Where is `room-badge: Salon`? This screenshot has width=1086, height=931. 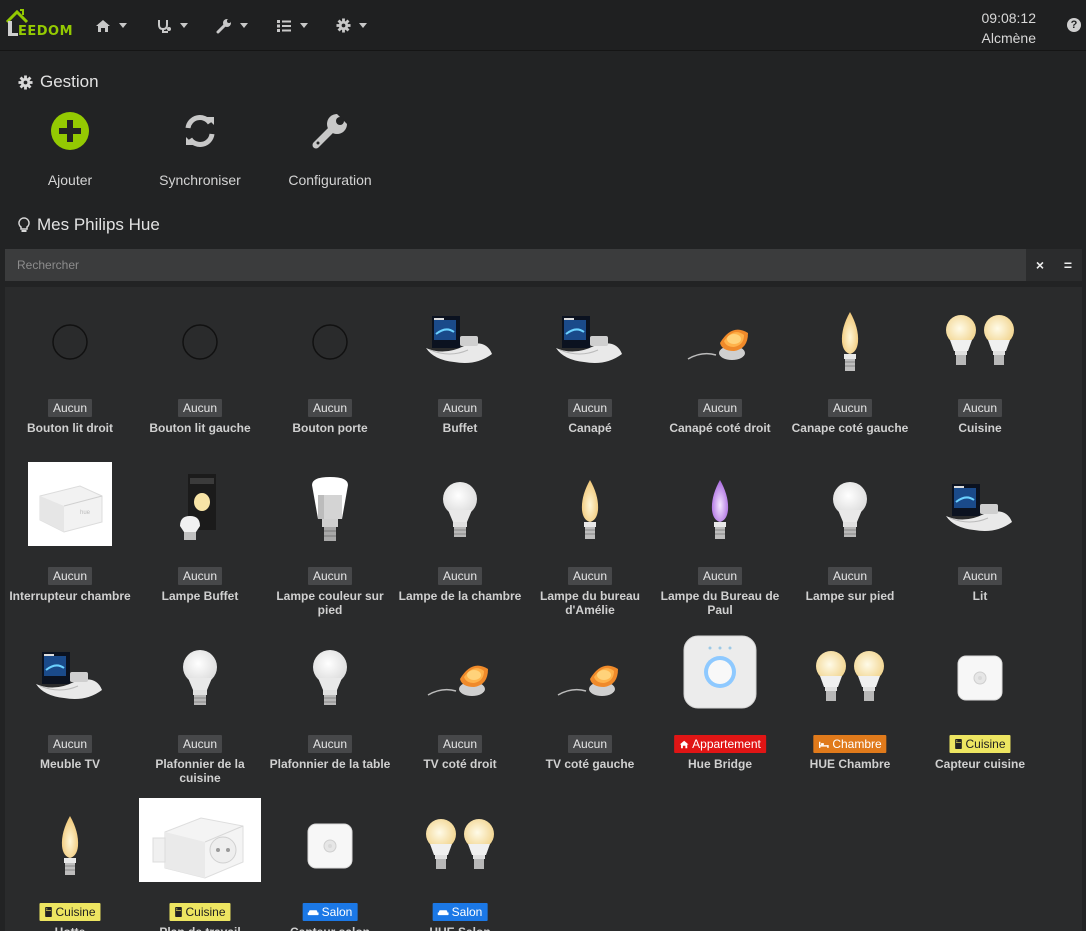
room-badge: Salon is located at coordinates (460, 912).